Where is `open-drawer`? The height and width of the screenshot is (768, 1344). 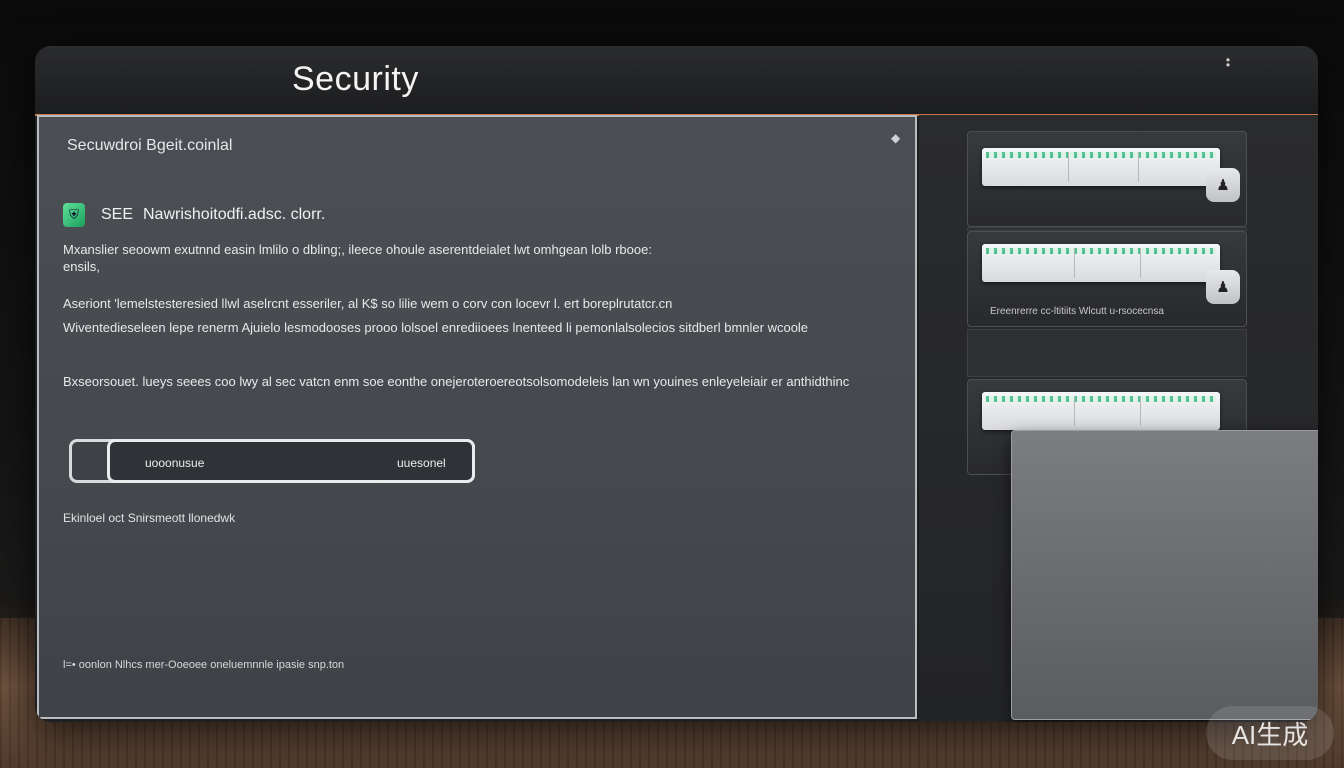 open-drawer is located at coordinates (1164, 575).